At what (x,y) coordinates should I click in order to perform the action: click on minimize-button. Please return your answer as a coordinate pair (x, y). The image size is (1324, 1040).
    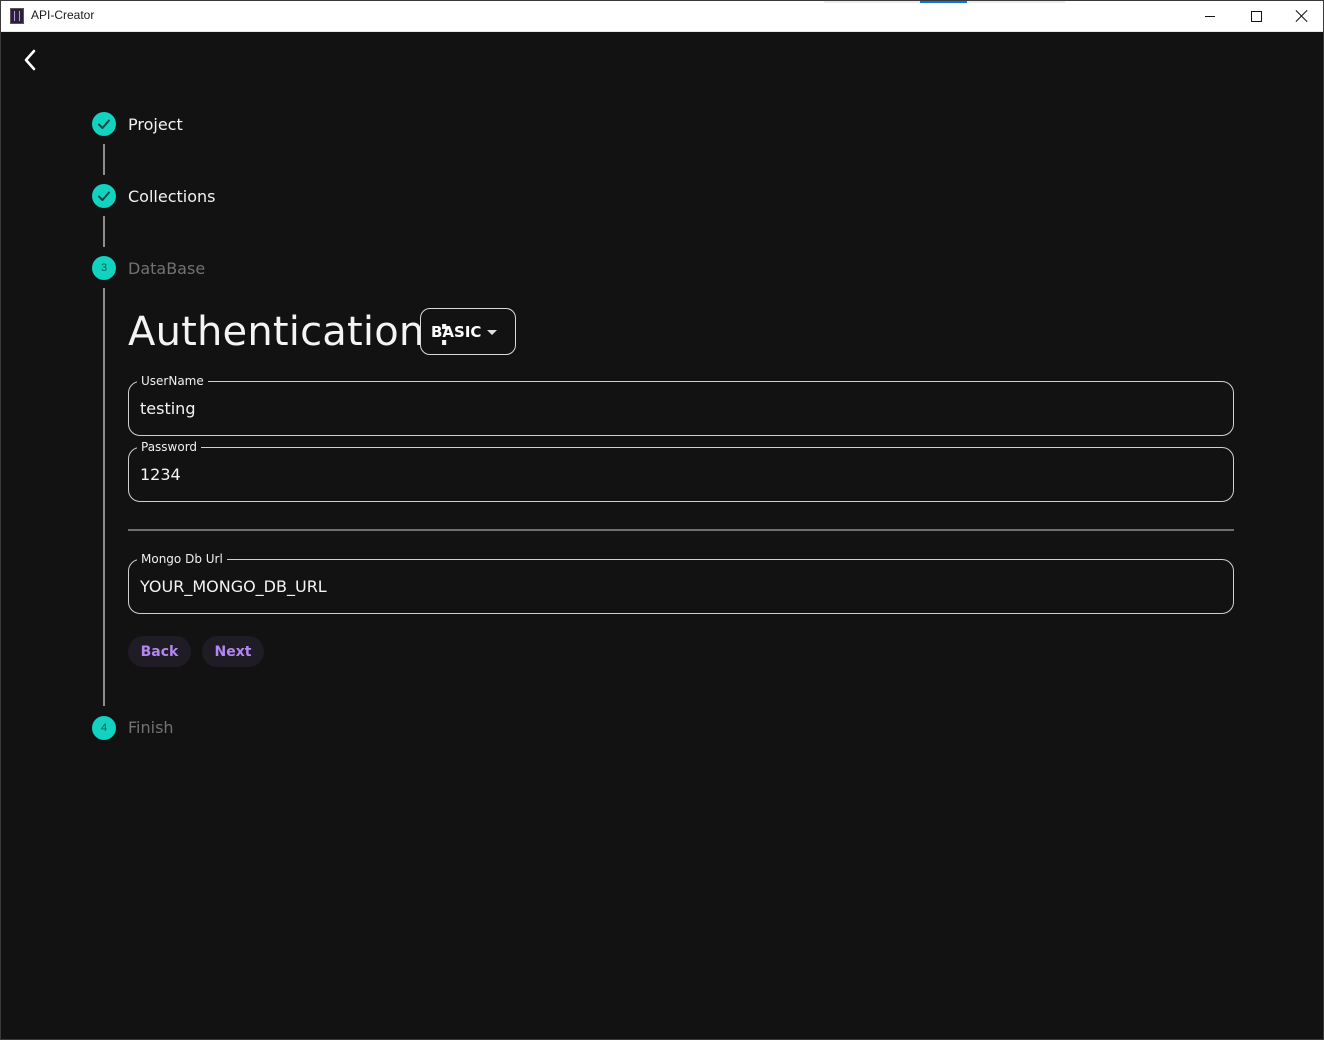
    Looking at the image, I should click on (1210, 16).